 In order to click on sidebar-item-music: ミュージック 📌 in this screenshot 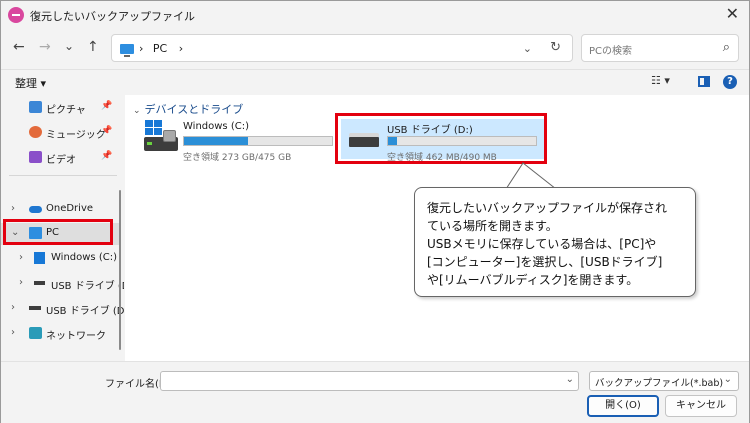, I will do `click(60, 133)`.